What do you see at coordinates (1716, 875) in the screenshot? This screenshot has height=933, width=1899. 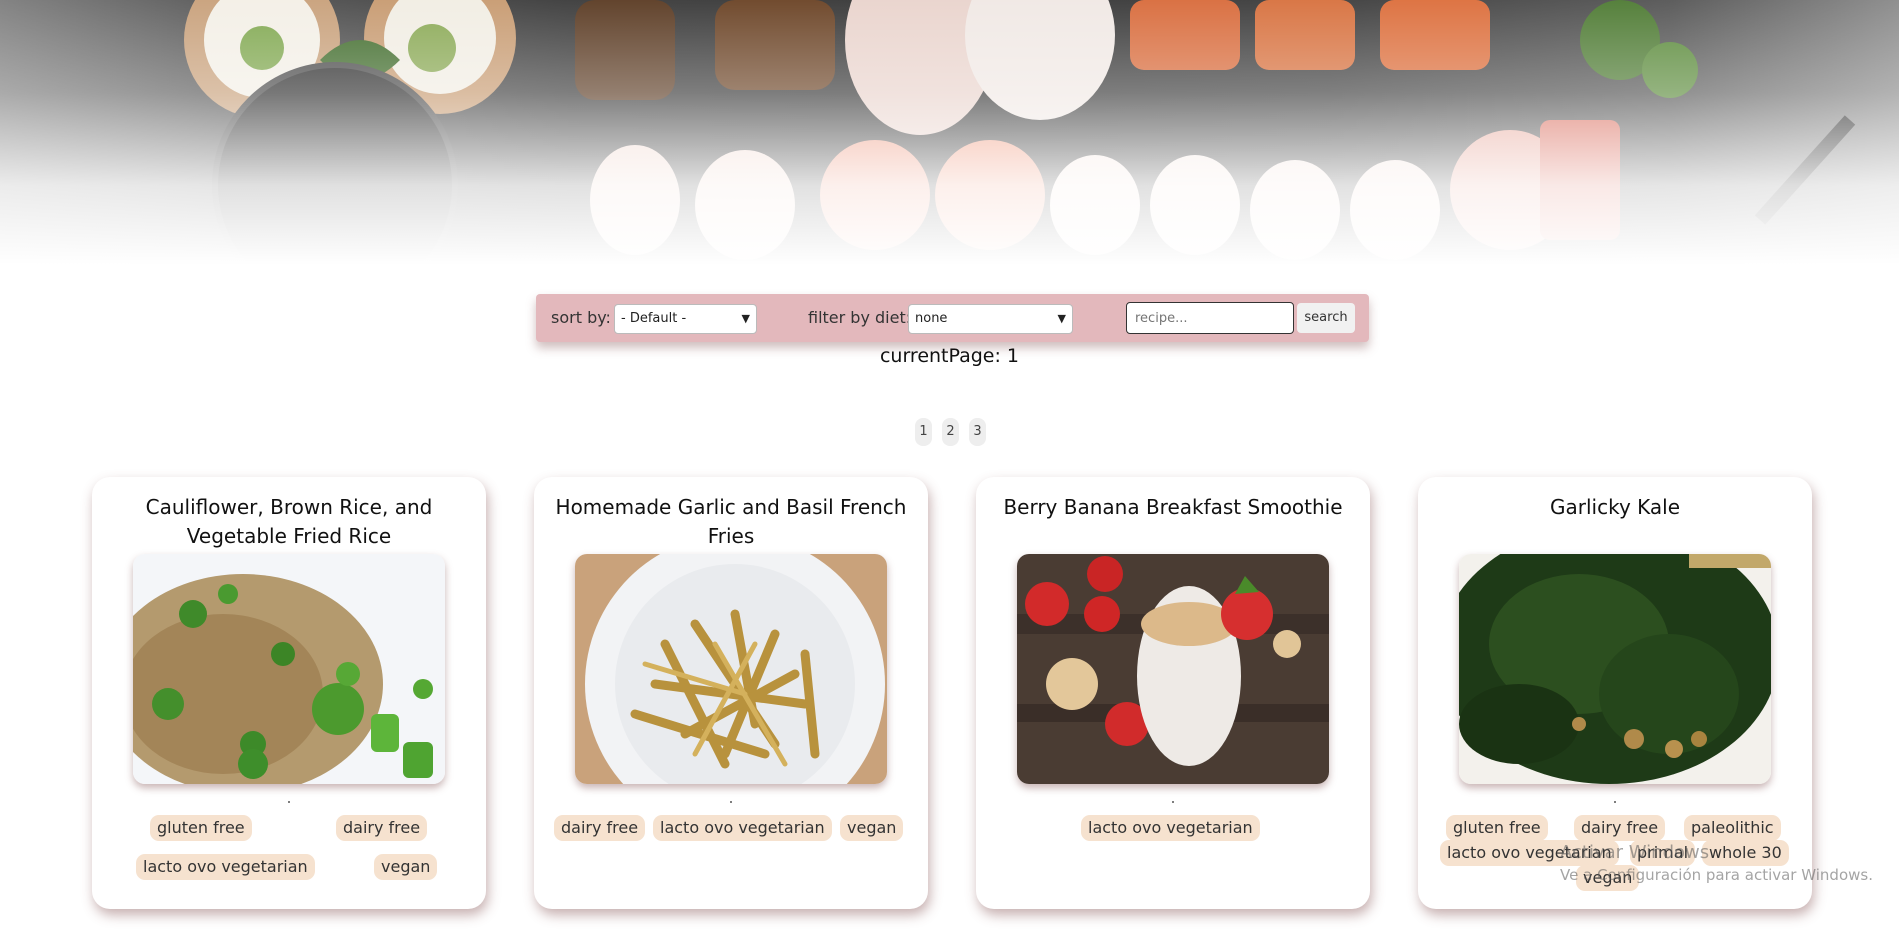 I see `watermark-subtitle: Ve a Configuración para activar Windows.` at bounding box center [1716, 875].